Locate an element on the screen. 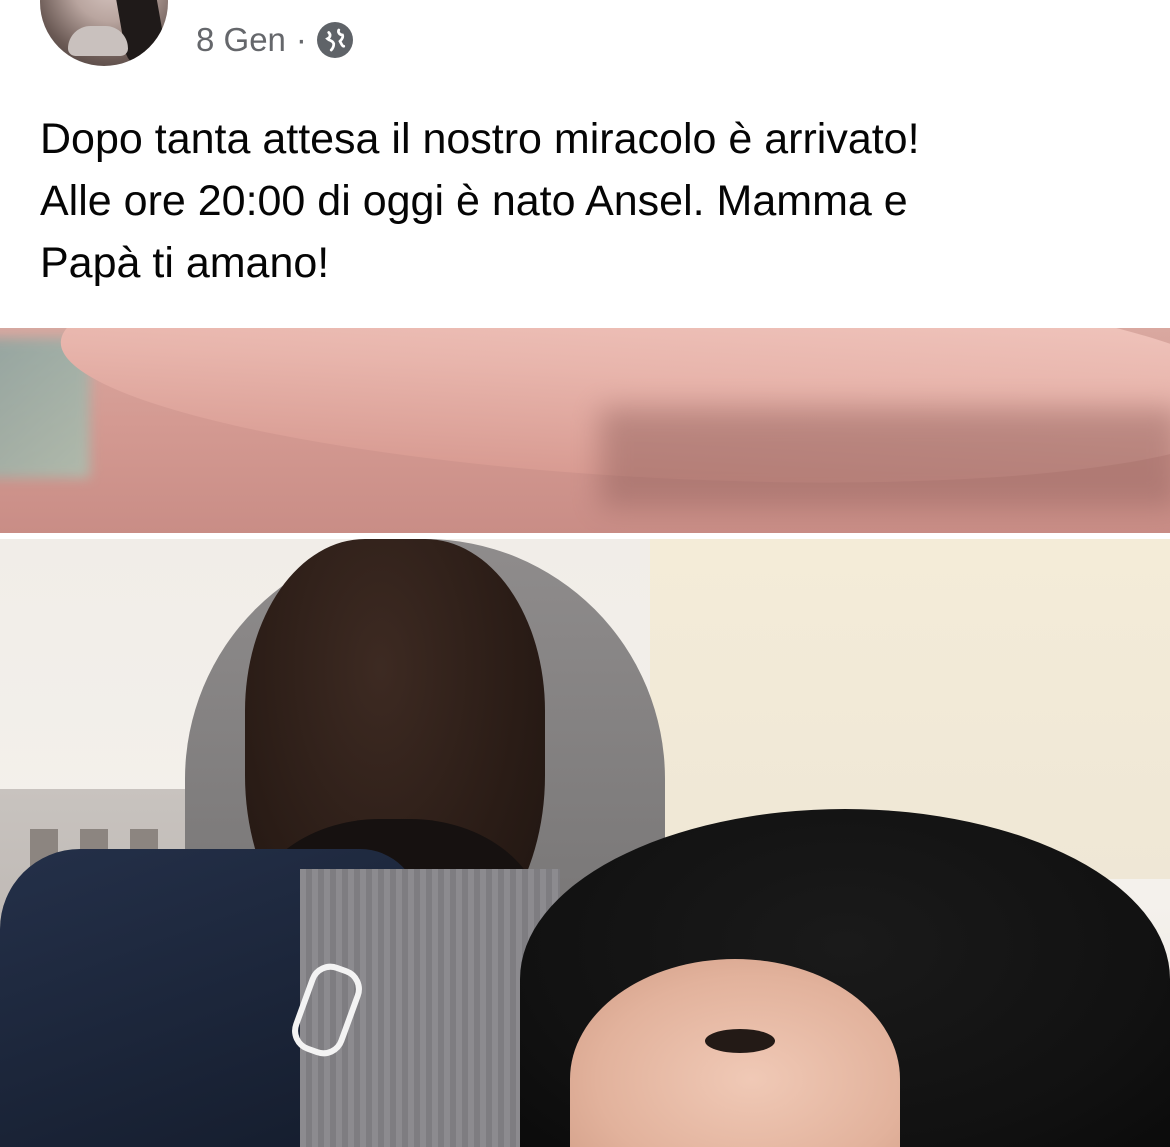  post-text-line-3: Papà ti amano! is located at coordinates (185, 263).